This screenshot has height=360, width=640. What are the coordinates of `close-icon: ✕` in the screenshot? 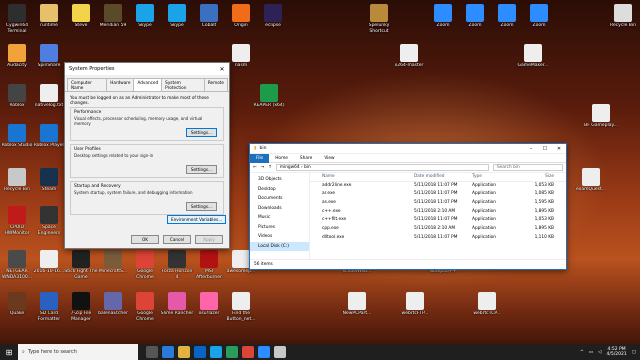 It's located at (559, 149).